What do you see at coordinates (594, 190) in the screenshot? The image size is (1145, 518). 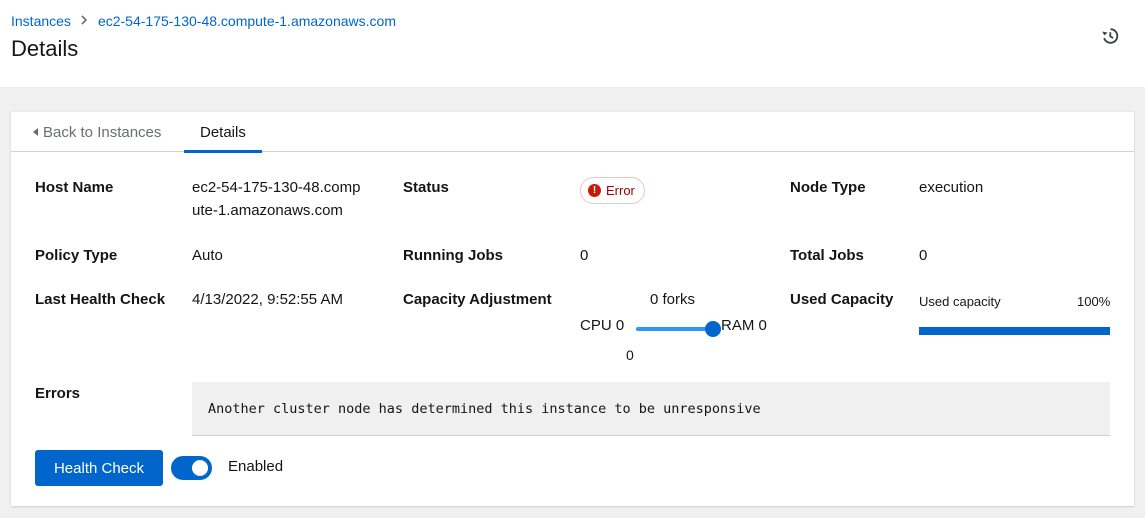 I see `exclamation-circle-icon: !` at bounding box center [594, 190].